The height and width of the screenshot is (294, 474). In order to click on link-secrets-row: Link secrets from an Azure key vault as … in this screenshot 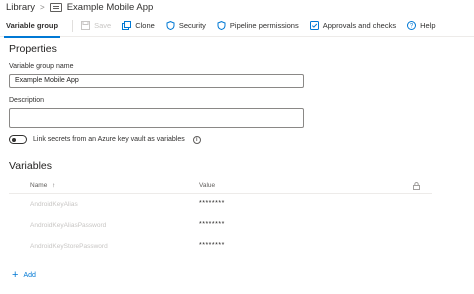, I will do `click(105, 139)`.